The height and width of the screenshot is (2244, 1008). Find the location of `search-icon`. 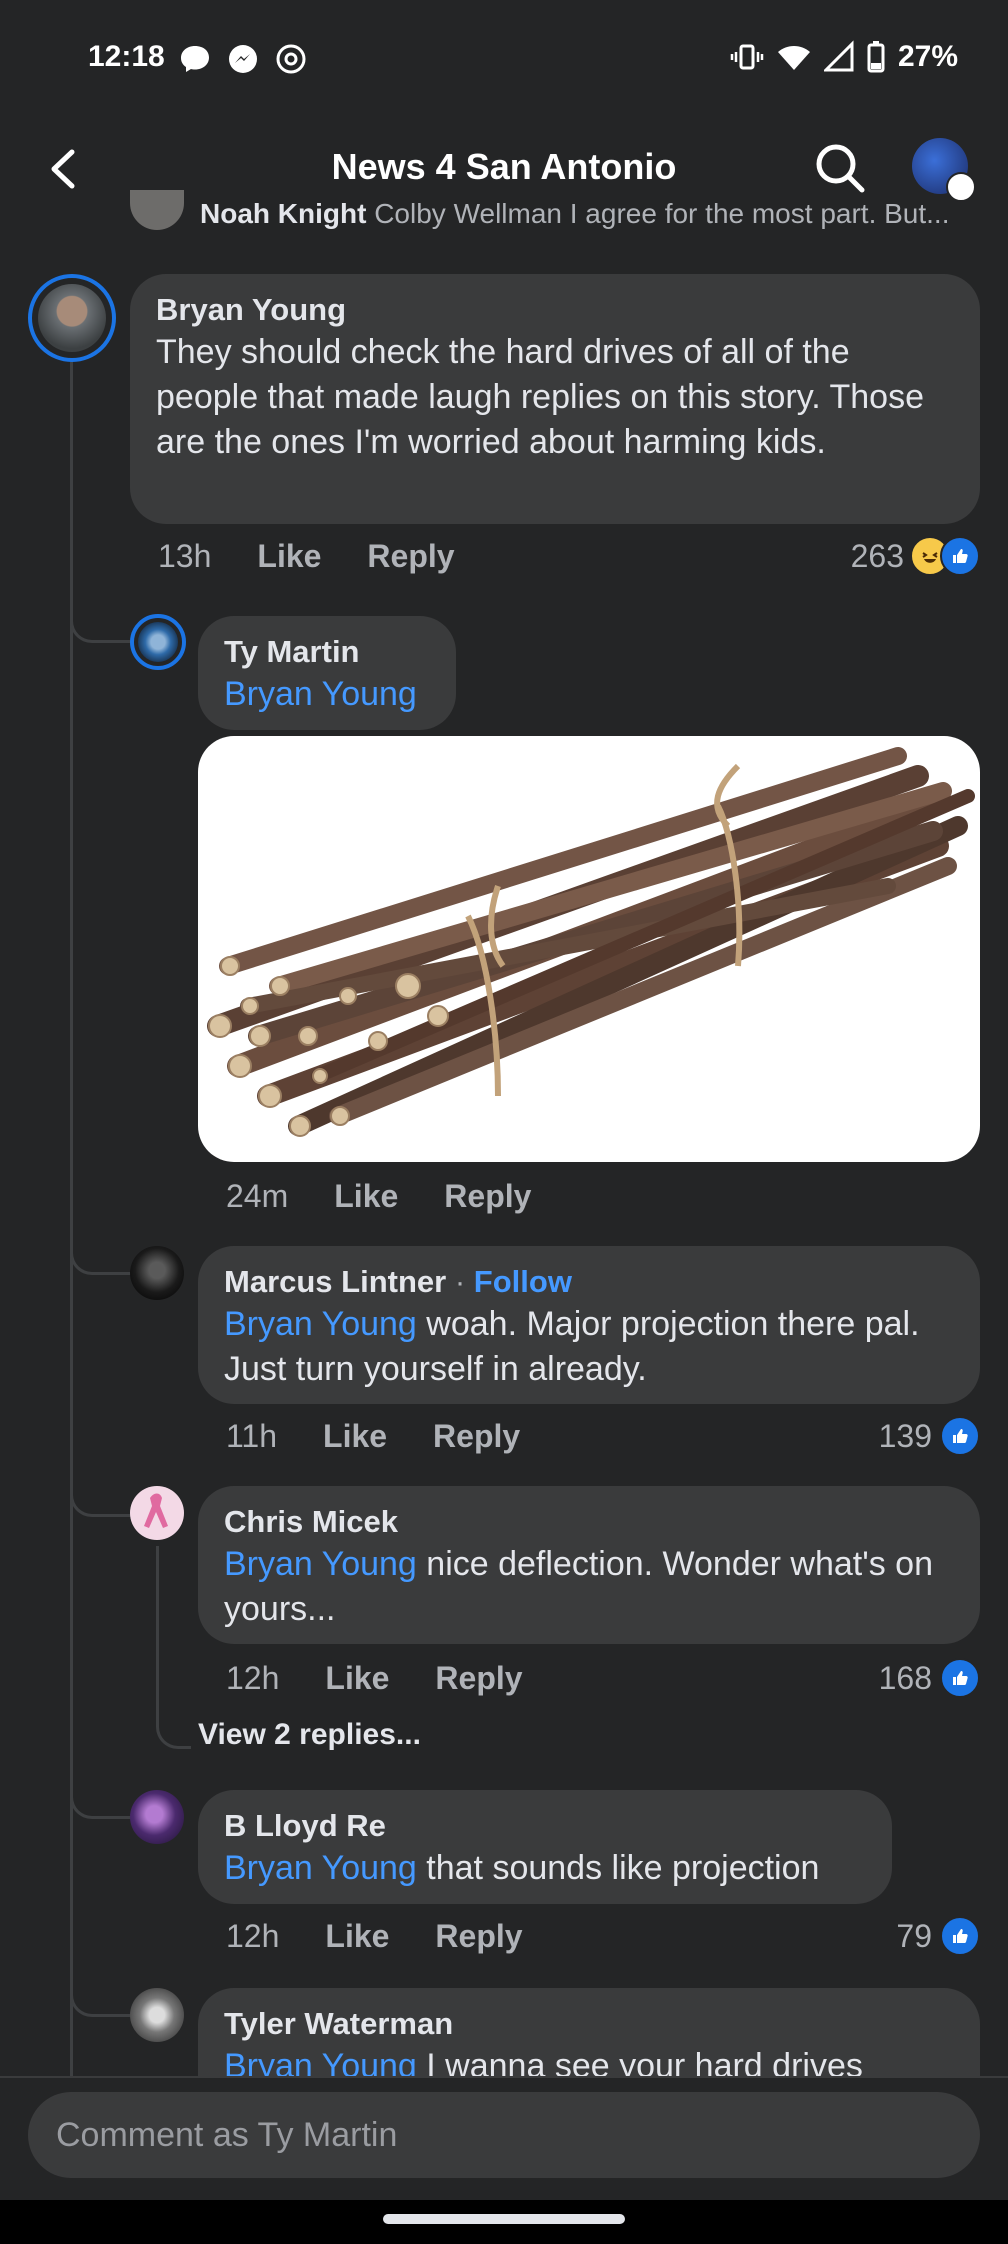

search-icon is located at coordinates (840, 168).